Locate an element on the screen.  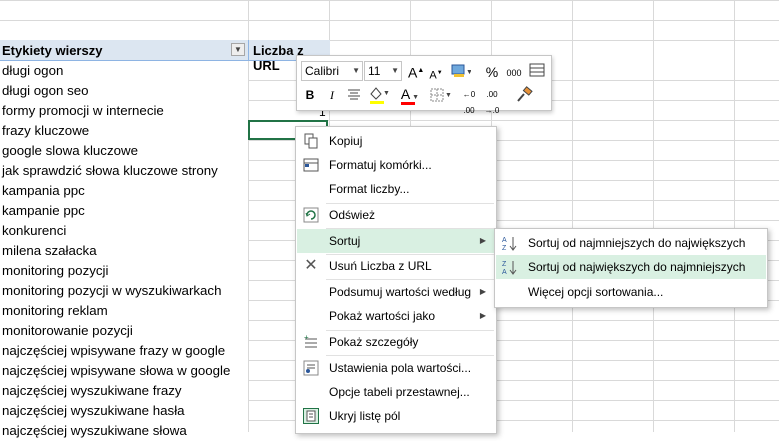
borders-button: ▼ is located at coordinates (441, 97).